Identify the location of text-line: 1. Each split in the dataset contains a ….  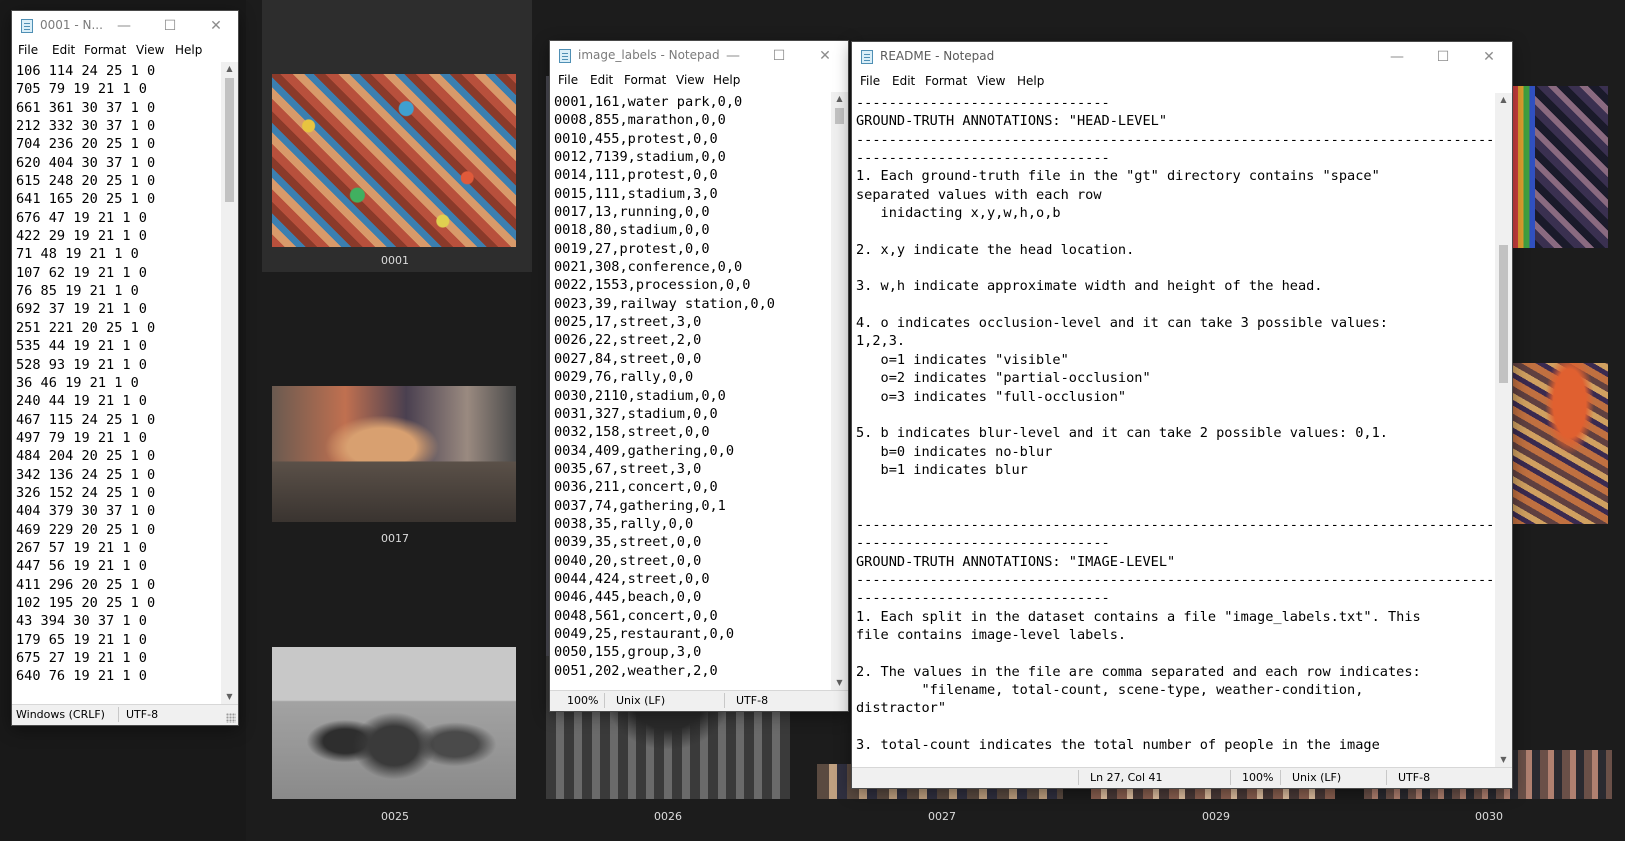
(1138, 616).